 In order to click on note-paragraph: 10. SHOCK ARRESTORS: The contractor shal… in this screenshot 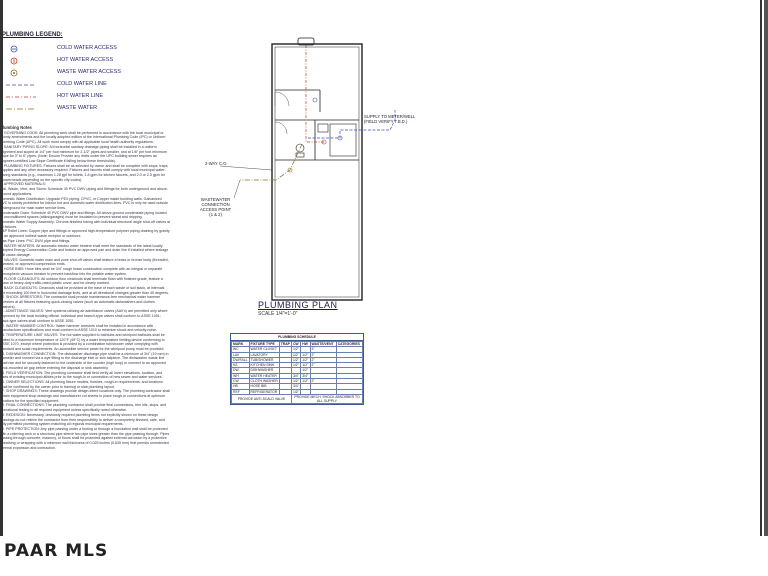, I will do `click(80, 302)`.